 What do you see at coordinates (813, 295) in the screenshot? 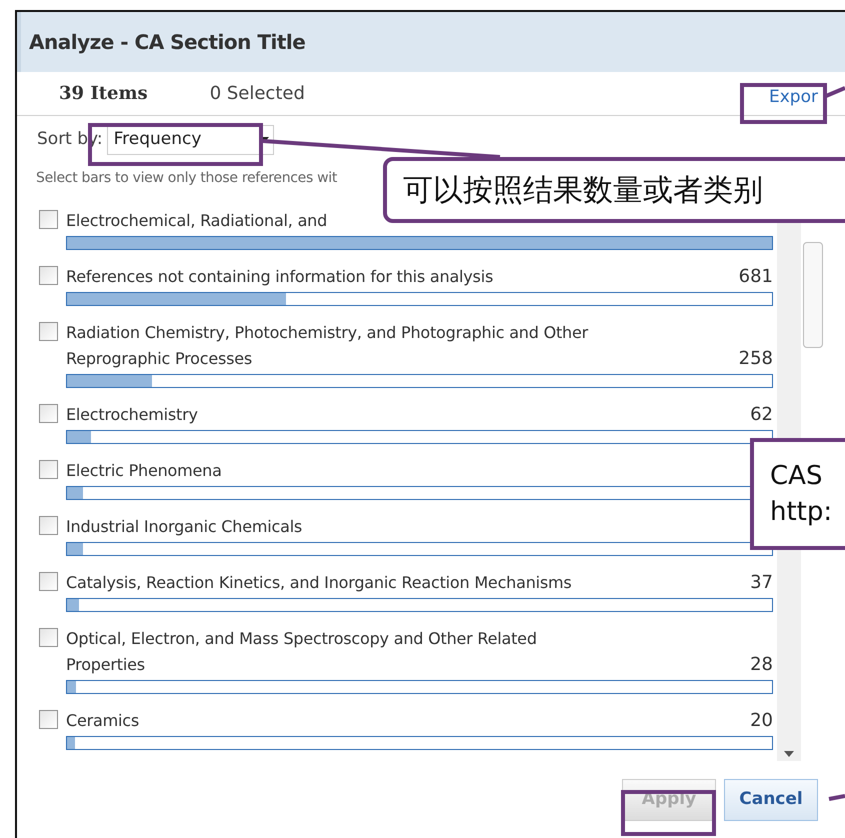
I see `scrollbar-thumb` at bounding box center [813, 295].